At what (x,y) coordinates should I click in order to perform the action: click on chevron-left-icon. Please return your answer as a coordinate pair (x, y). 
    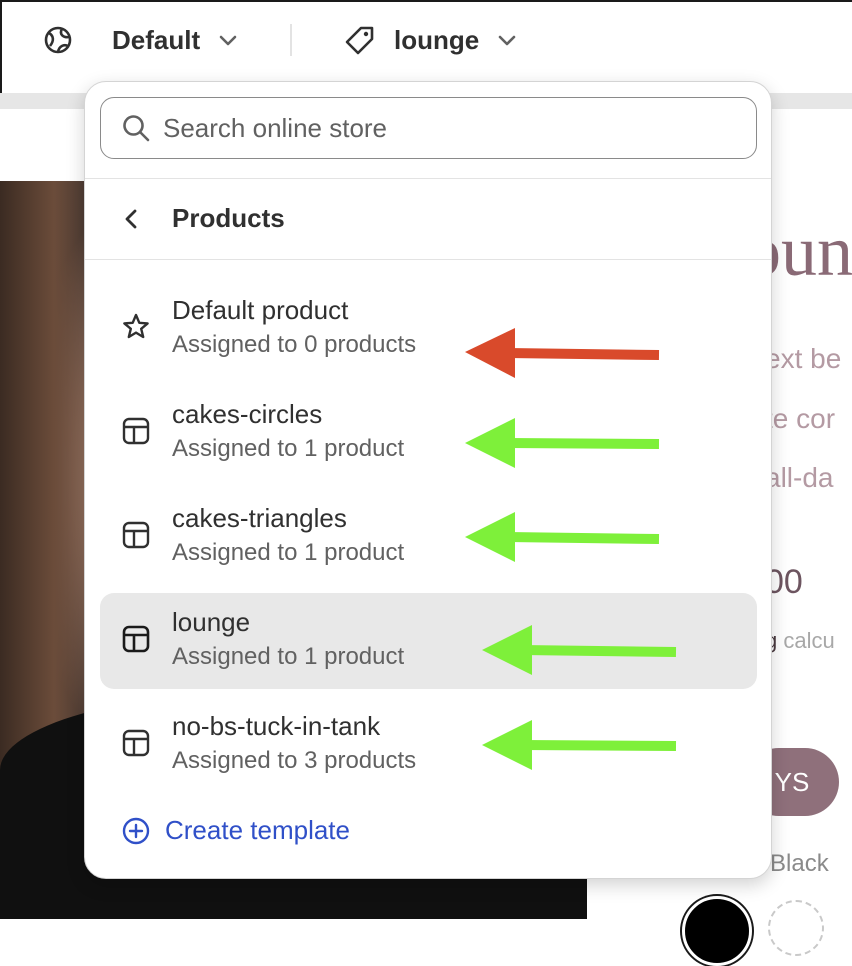
    Looking at the image, I should click on (131, 219).